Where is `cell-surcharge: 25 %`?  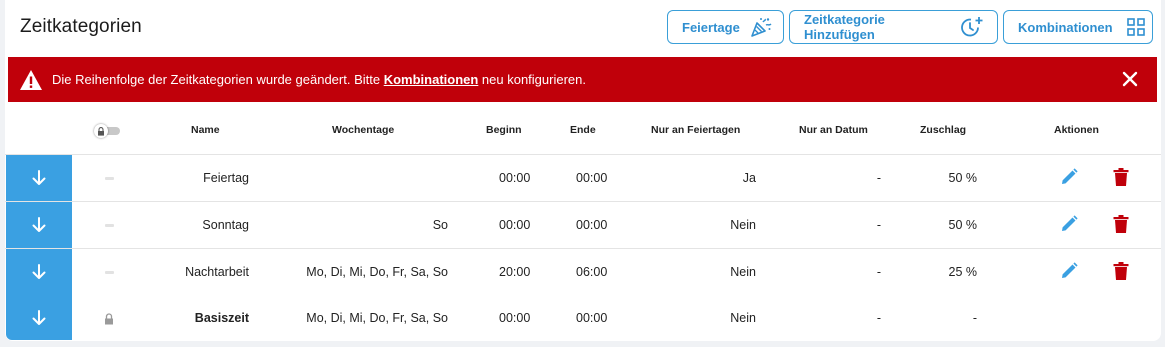 cell-surcharge: 25 % is located at coordinates (963, 272).